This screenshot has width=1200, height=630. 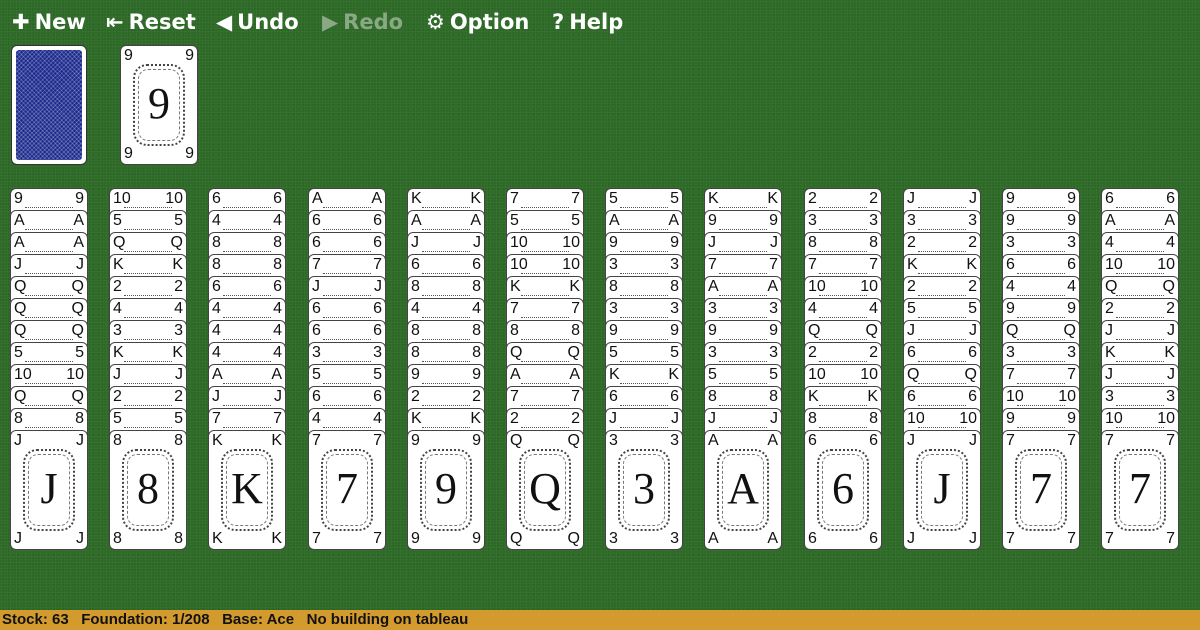 What do you see at coordinates (49, 105) in the screenshot?
I see `stock-pile` at bounding box center [49, 105].